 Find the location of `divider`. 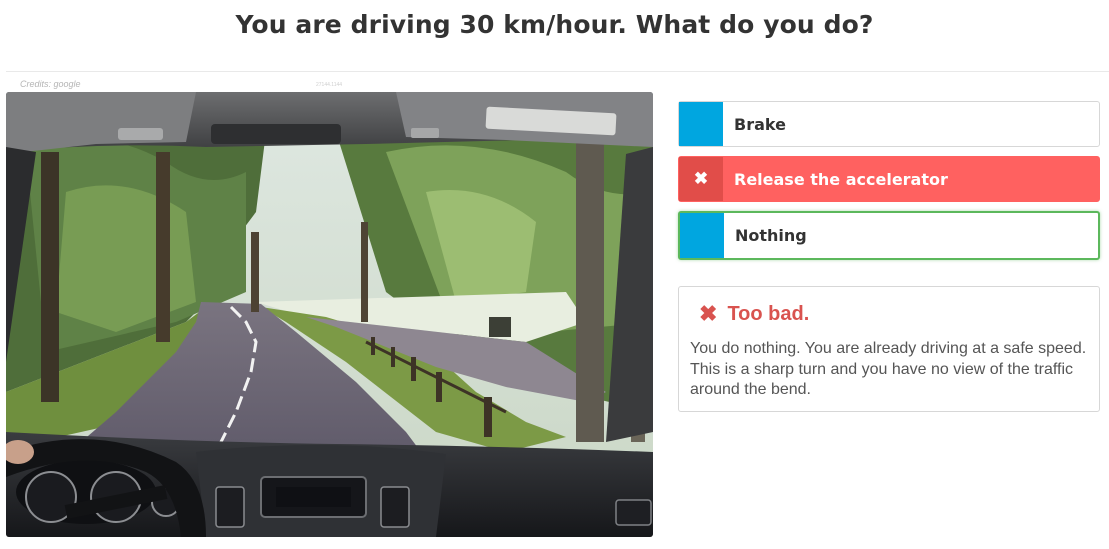

divider is located at coordinates (557, 71).